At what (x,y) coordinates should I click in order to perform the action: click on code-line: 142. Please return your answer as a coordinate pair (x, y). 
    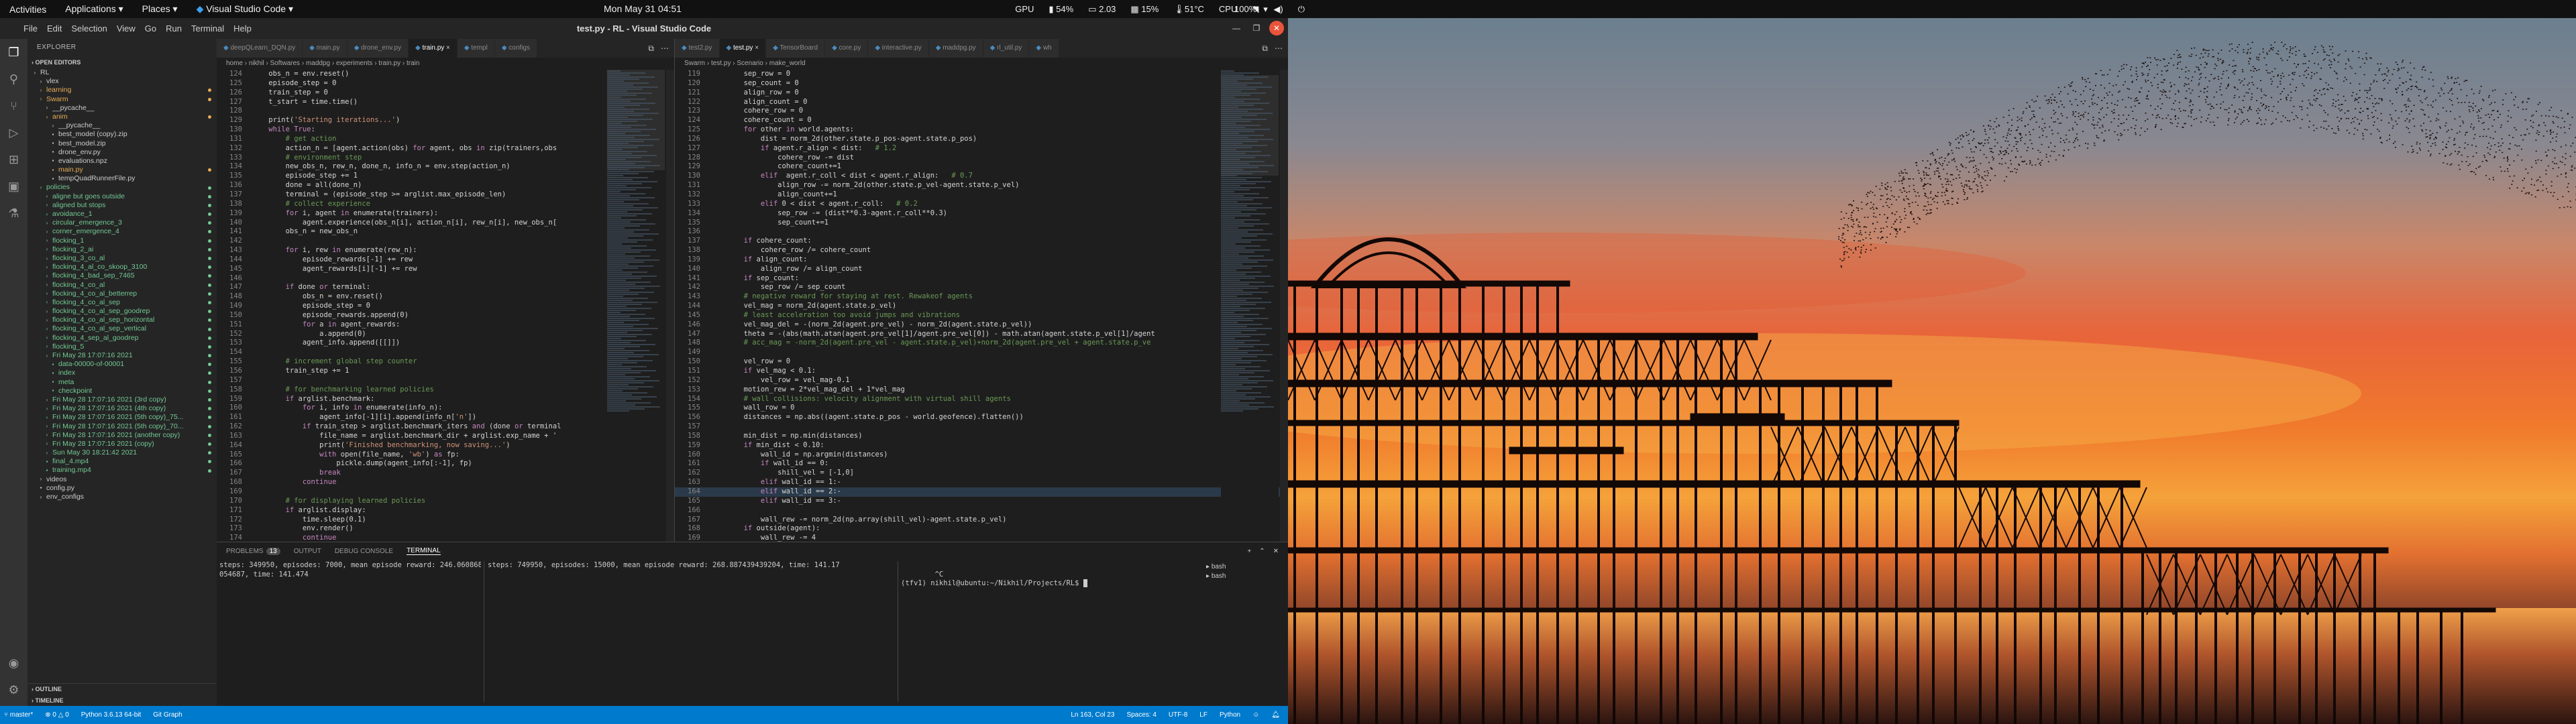
    Looking at the image, I should click on (445, 241).